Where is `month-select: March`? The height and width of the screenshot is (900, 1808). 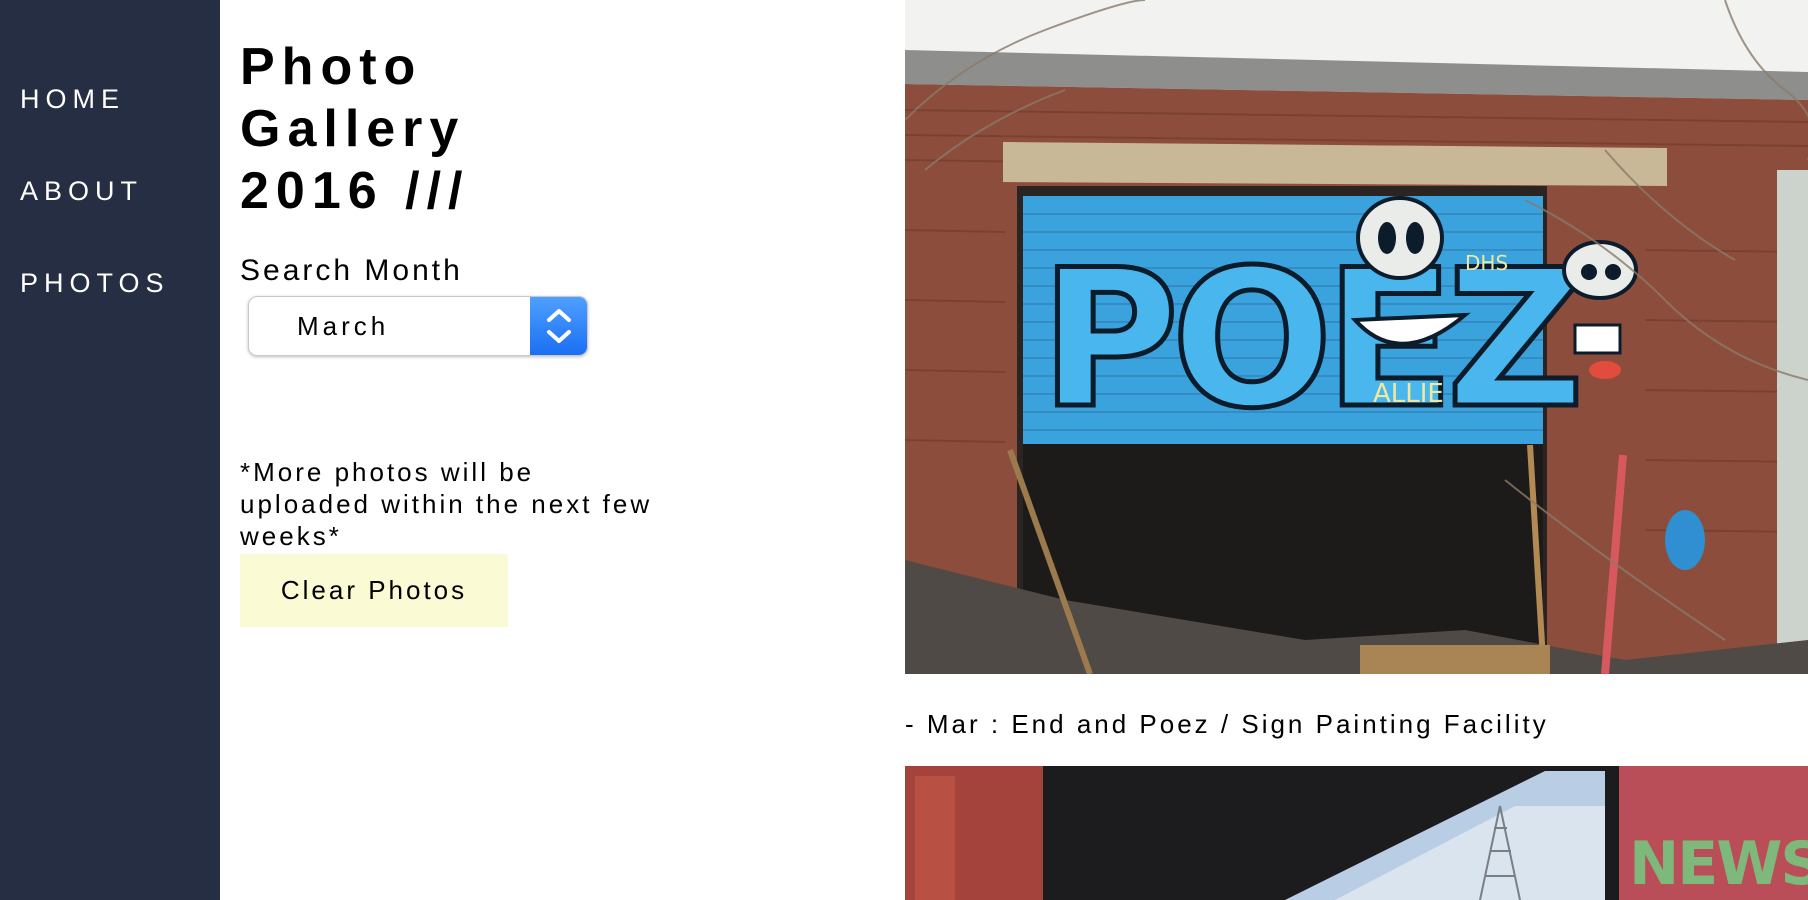 month-select: March is located at coordinates (418, 326).